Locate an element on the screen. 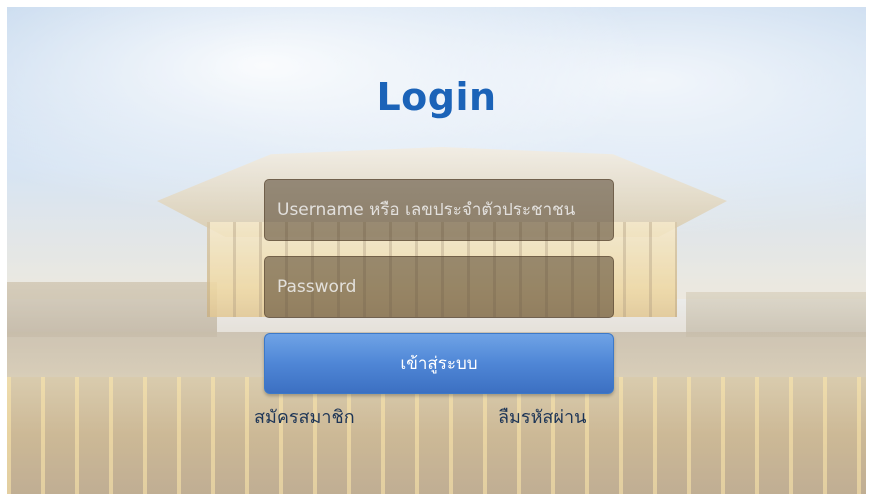  forgot-password-link: ลืมรหัสผ่าน is located at coordinates (542, 416).